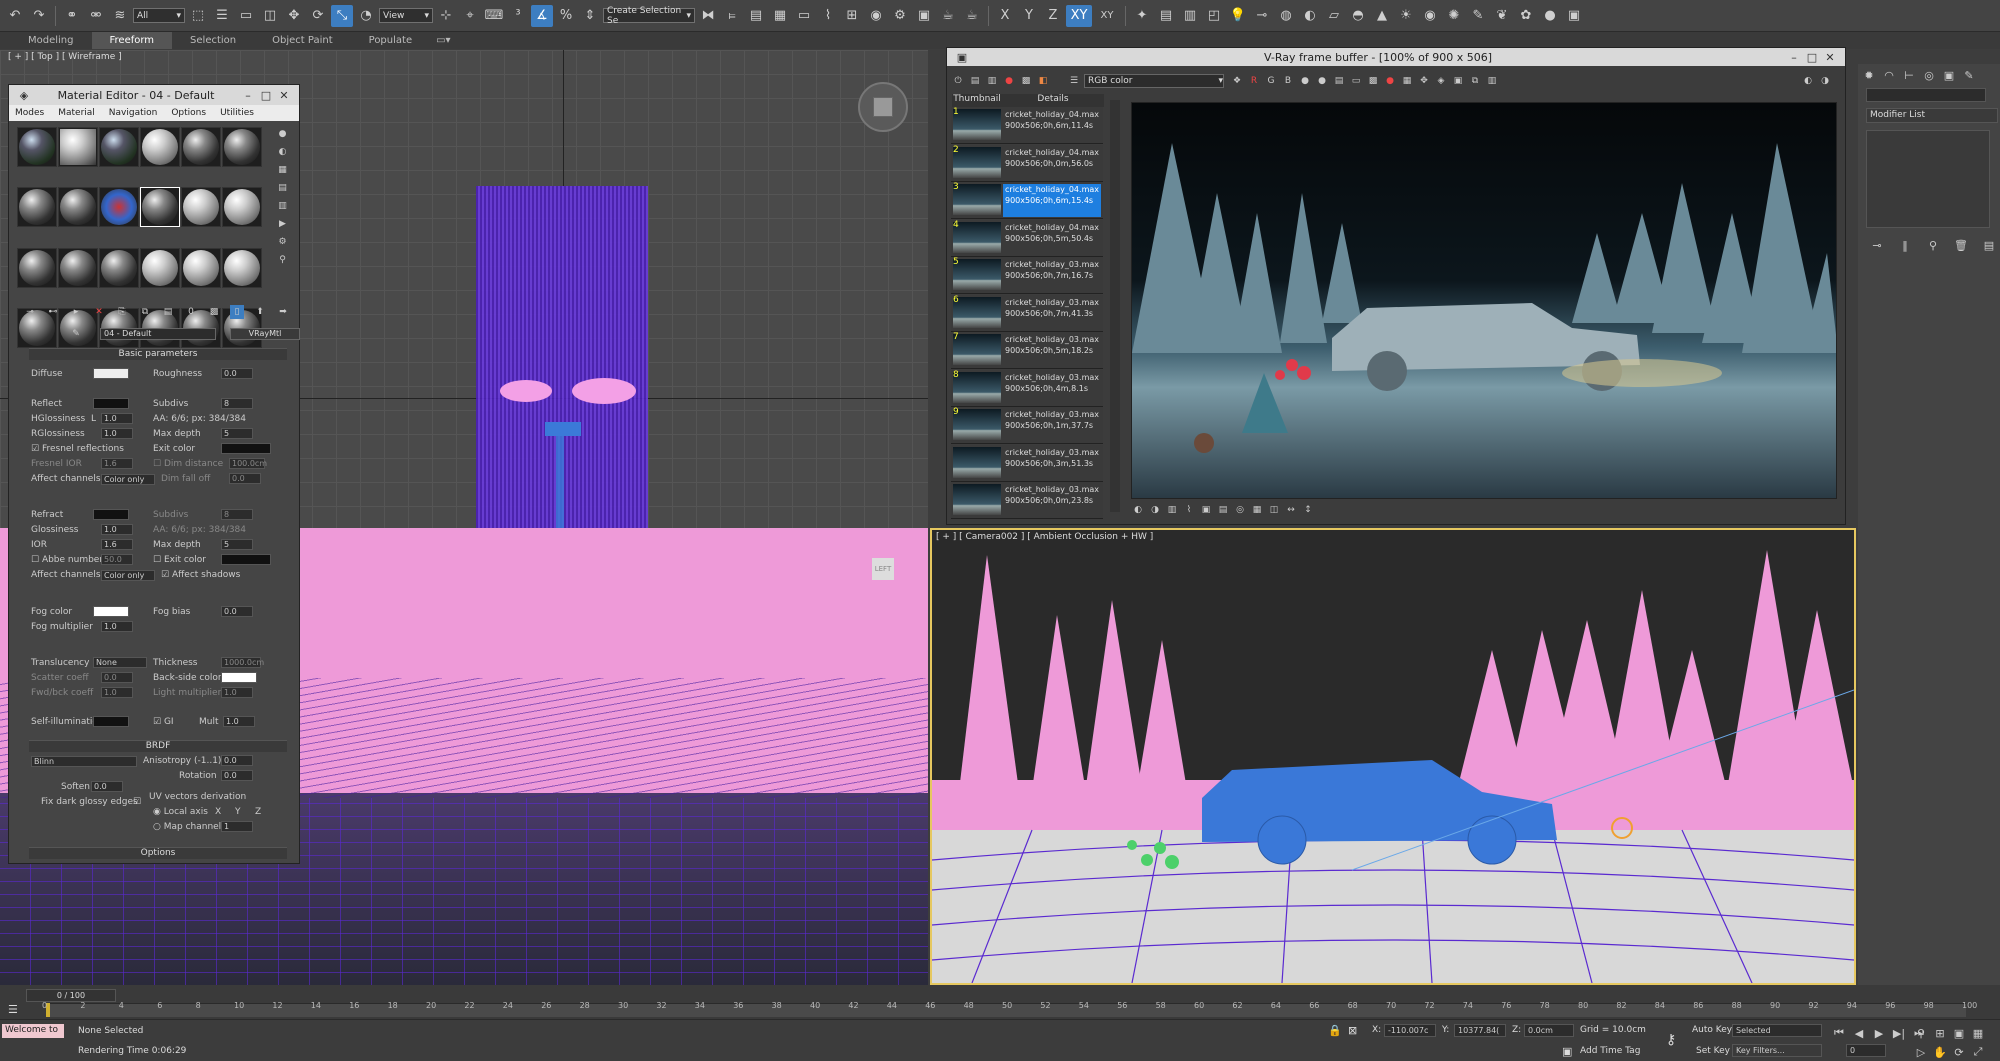 The image size is (2000, 1061). What do you see at coordinates (1866, 1050) in the screenshot?
I see `current-frame-field: 0` at bounding box center [1866, 1050].